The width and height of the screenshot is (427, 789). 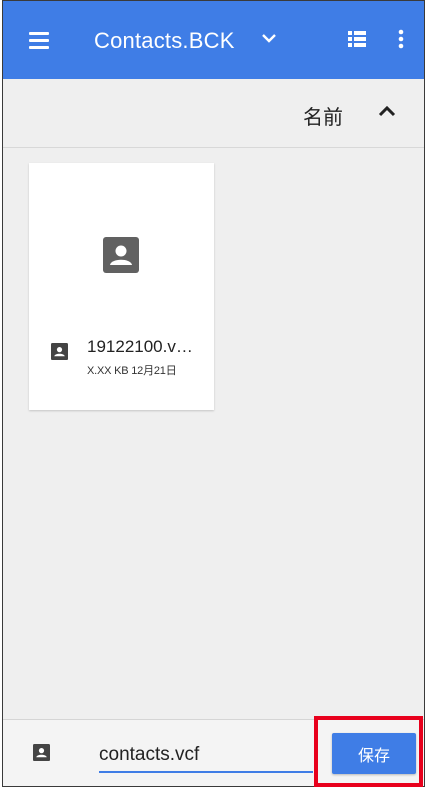 I want to click on top-app-bar: Contacts.BCK, so click(x=213, y=40).